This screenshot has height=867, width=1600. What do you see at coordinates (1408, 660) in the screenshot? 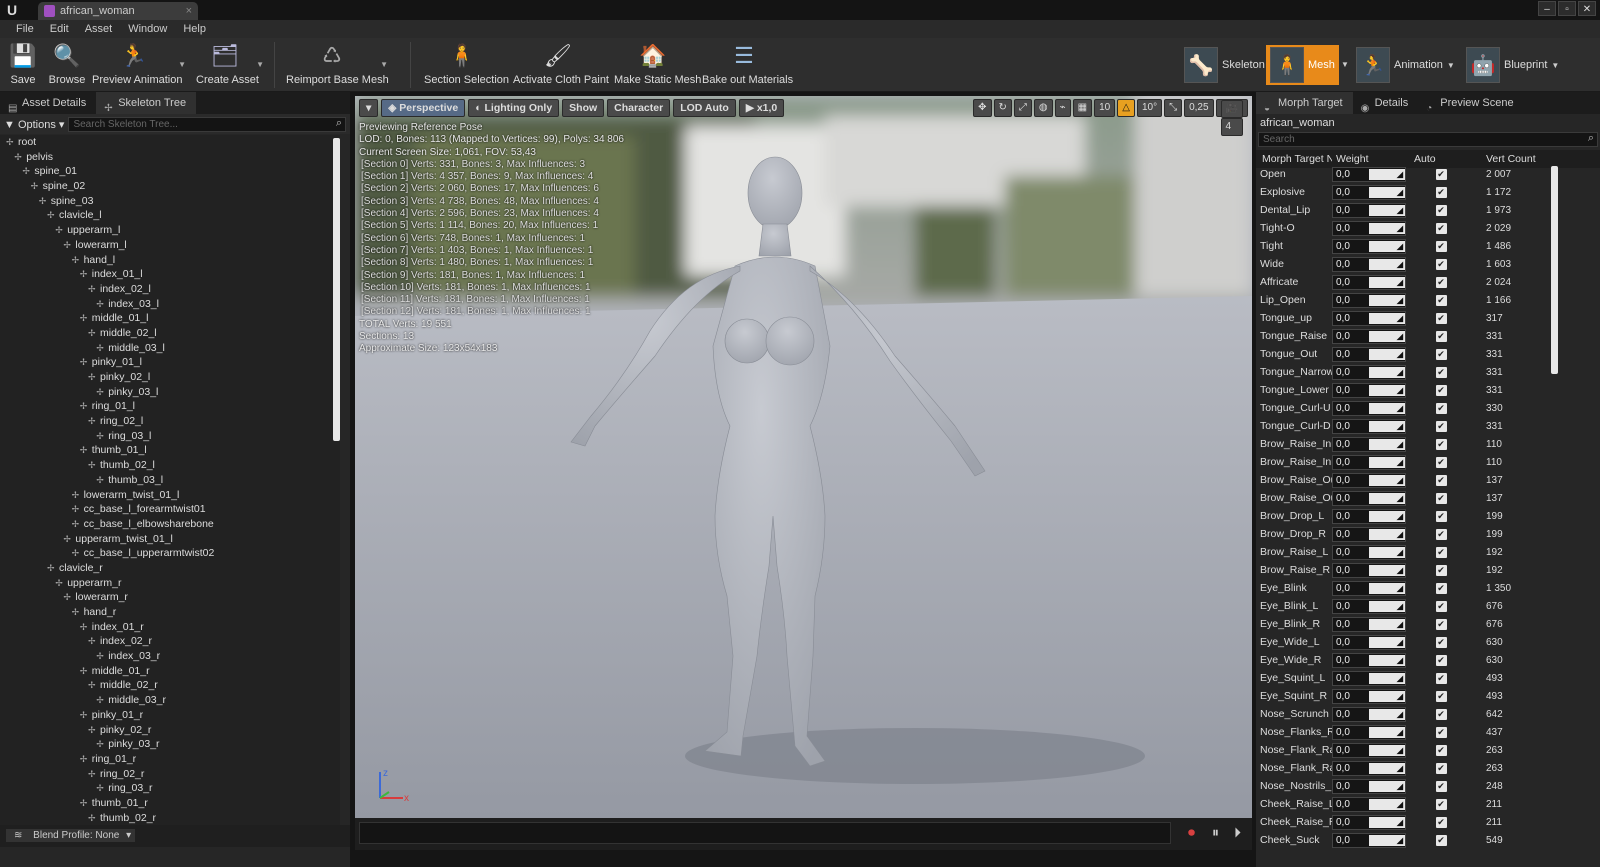
I see `morph-target-row: Eye_Wide_R 0,0 ◢ ✔ 630` at bounding box center [1408, 660].